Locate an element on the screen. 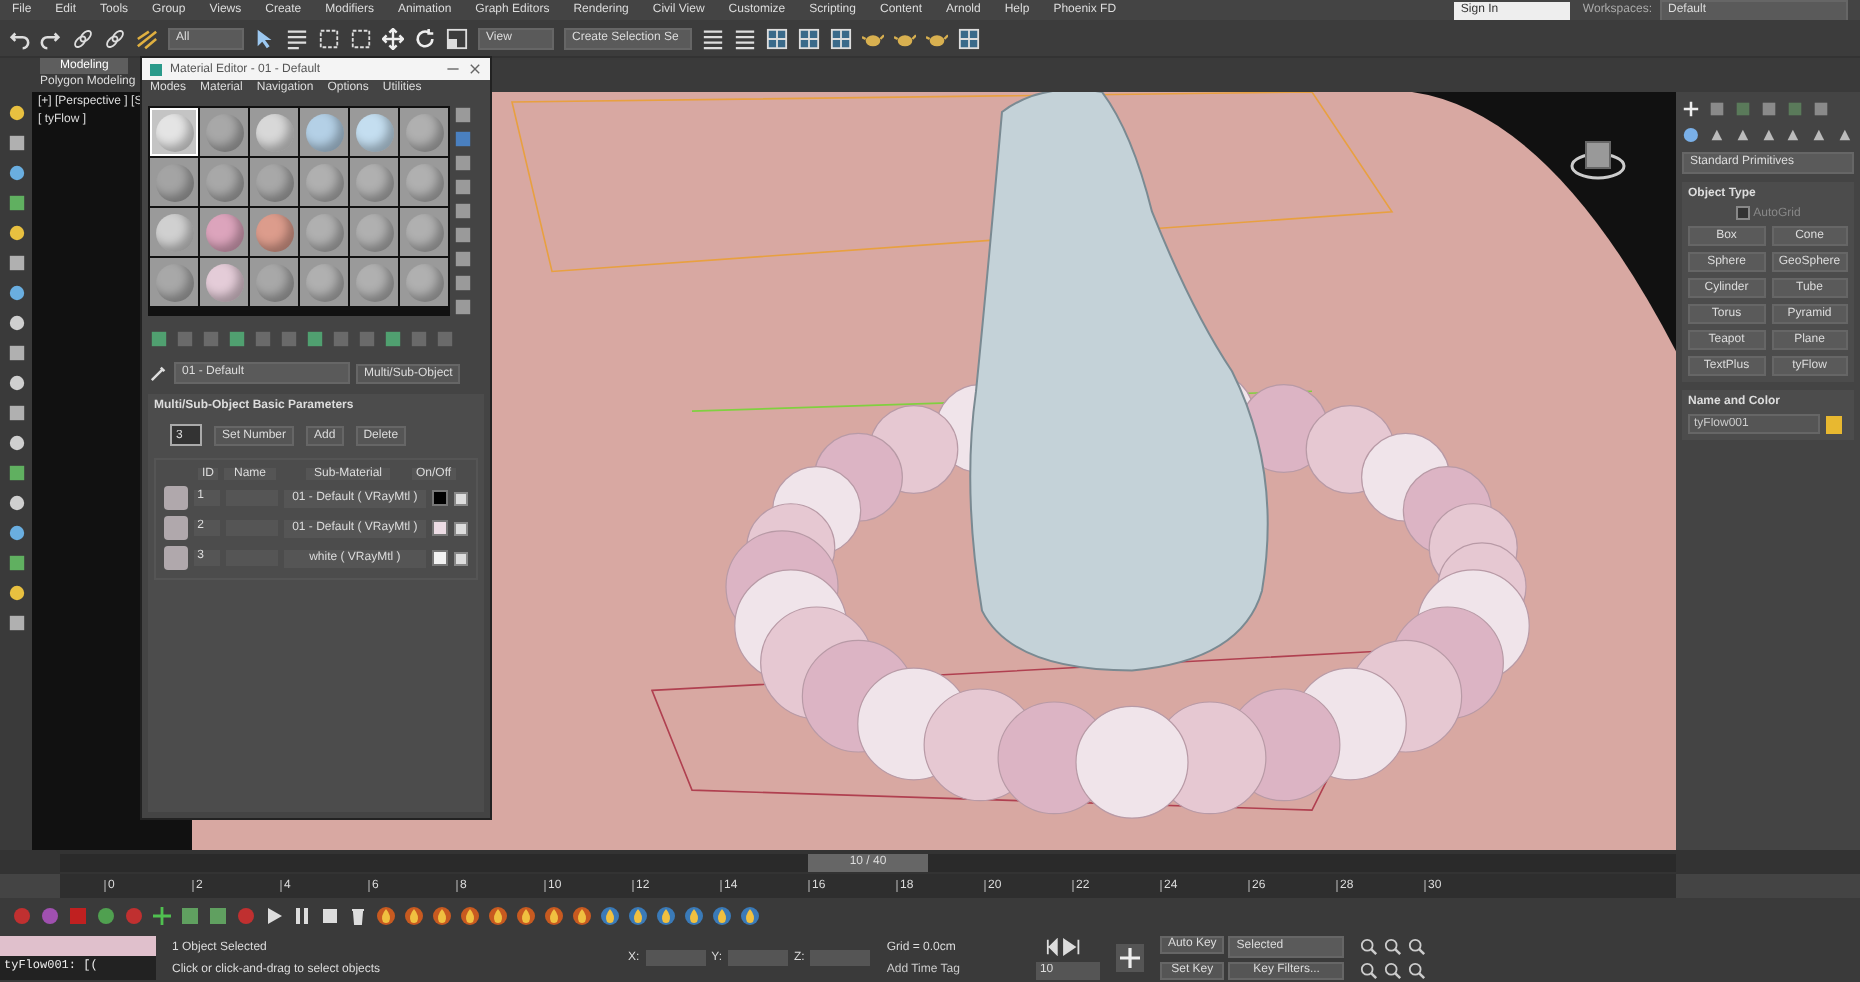  eyedropper-icon is located at coordinates (159, 373).